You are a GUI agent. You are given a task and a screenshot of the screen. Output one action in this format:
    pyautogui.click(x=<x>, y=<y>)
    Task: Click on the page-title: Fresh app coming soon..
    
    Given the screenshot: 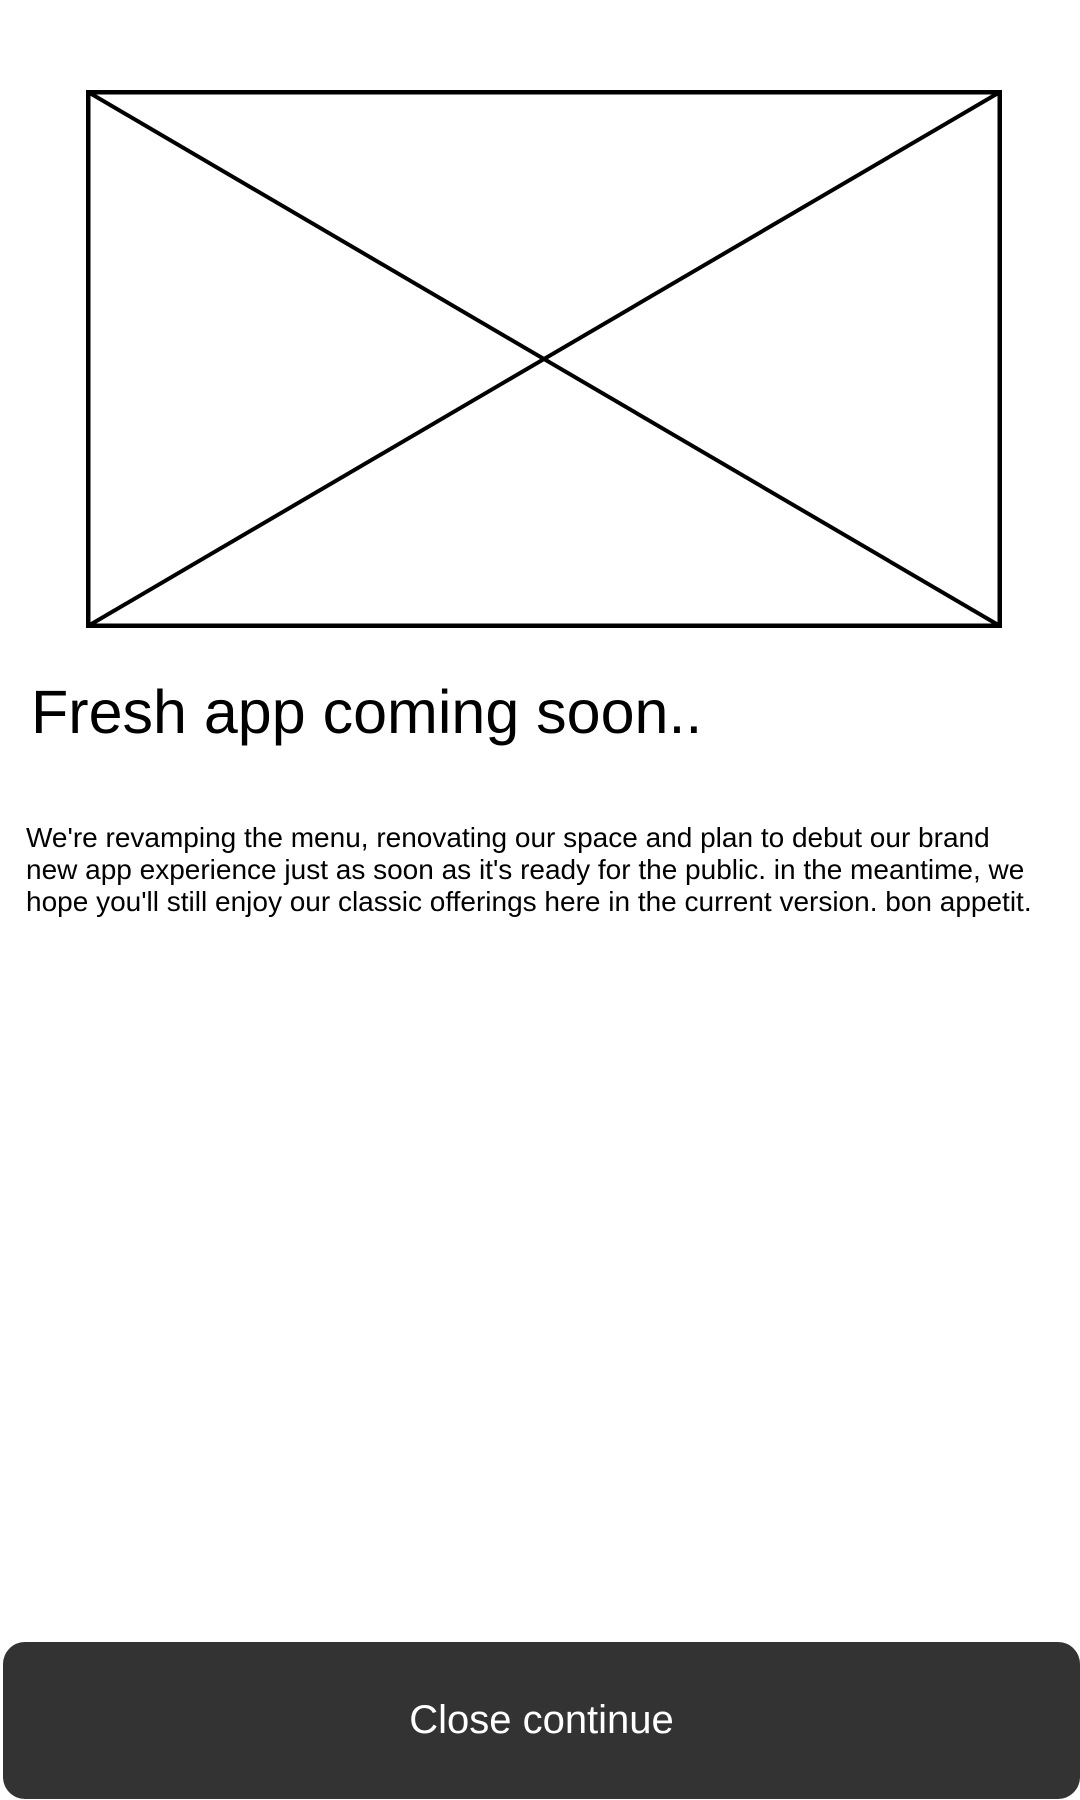 What is the action you would take?
    pyautogui.click(x=367, y=712)
    